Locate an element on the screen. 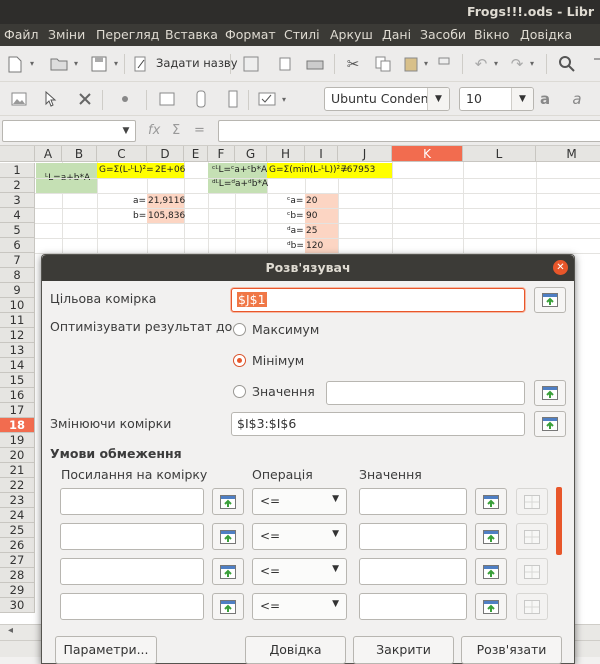 This screenshot has height=664, width=600. column-header: L is located at coordinates (499, 154).